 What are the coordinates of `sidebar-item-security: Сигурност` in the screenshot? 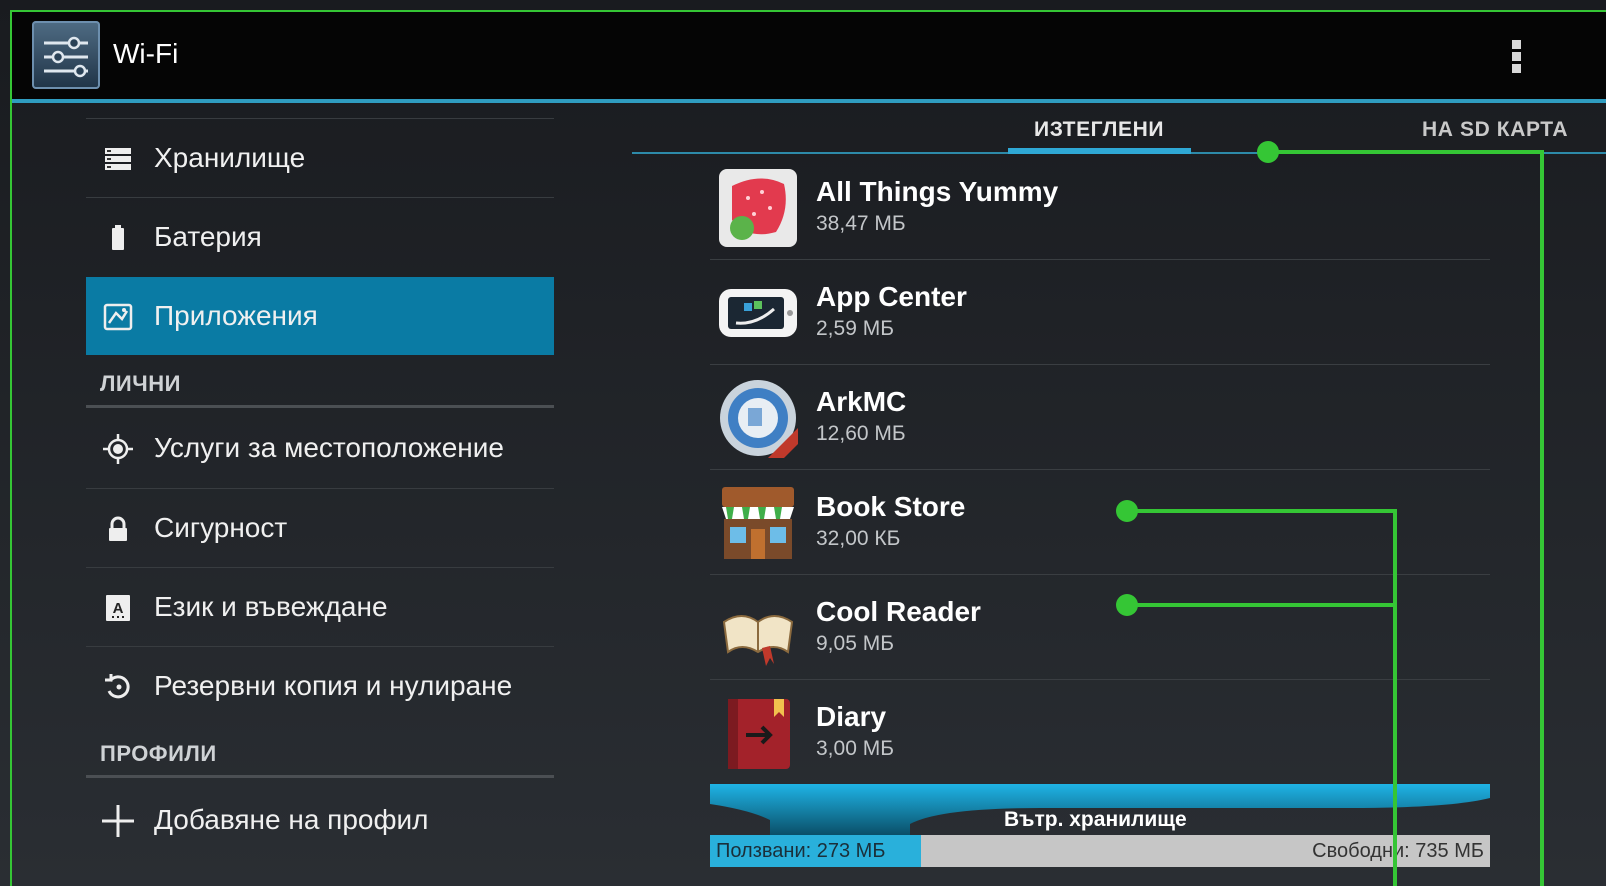 It's located at (320, 528).